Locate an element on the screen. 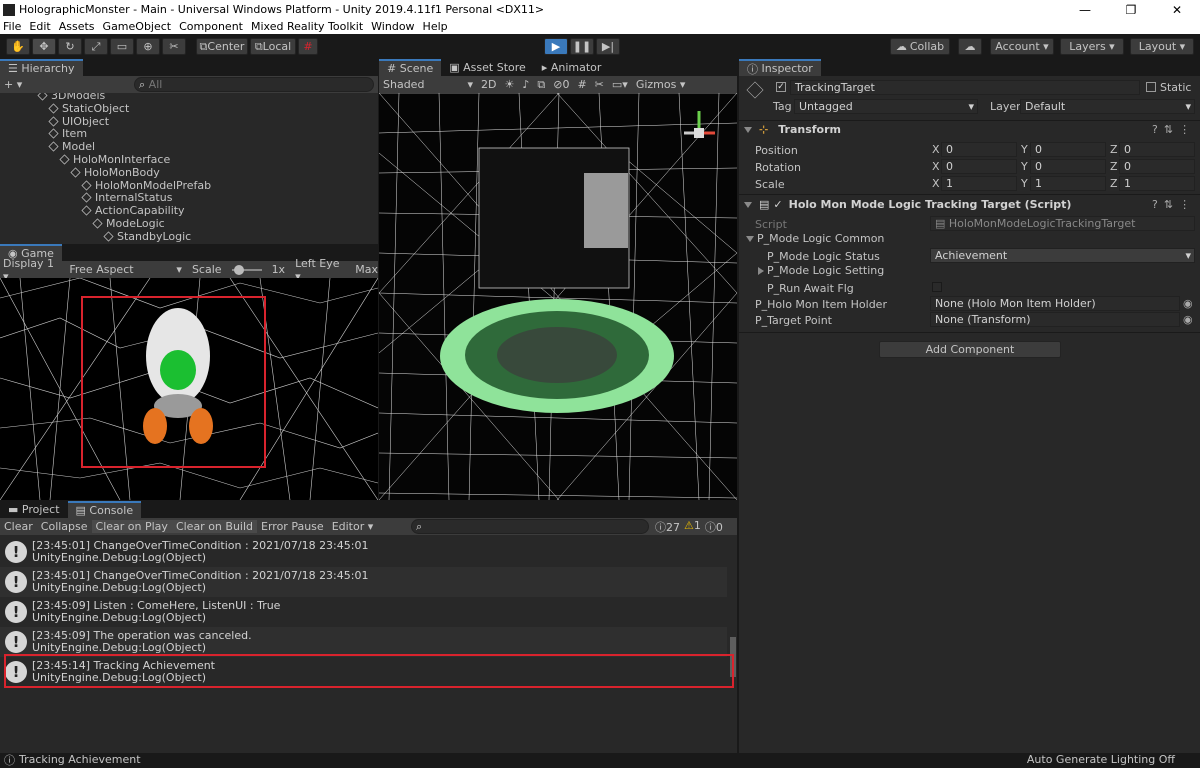  rotation-x-field: 0 is located at coordinates (979, 166).